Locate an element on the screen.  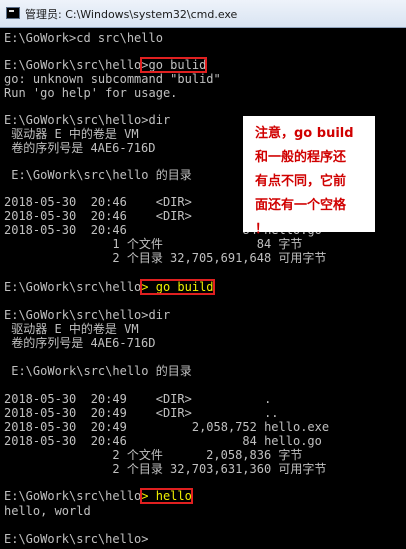
console-line: E:\GoWork\src\hello>go bulid is located at coordinates (106, 65).